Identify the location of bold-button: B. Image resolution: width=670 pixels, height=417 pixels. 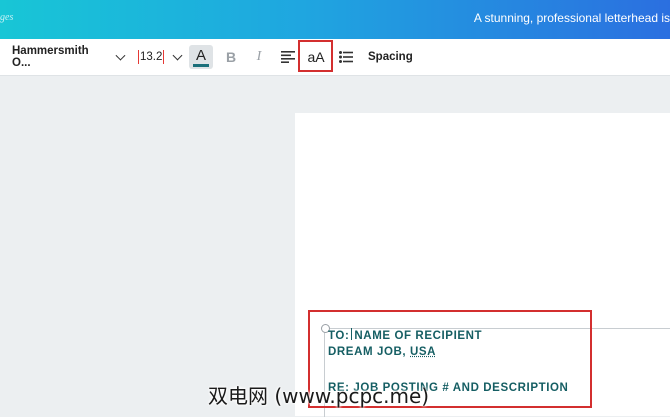
(231, 57).